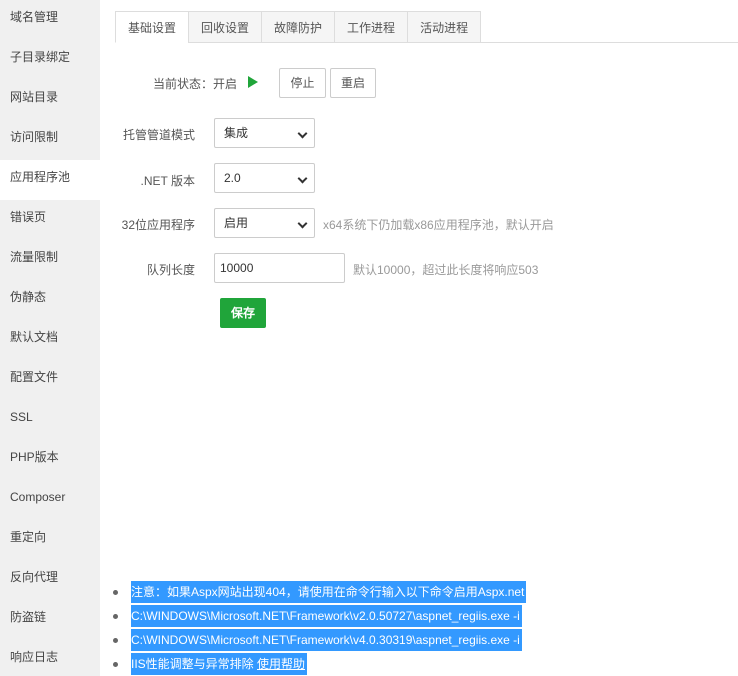  What do you see at coordinates (281, 664) in the screenshot?
I see `help-link: 使用帮助` at bounding box center [281, 664].